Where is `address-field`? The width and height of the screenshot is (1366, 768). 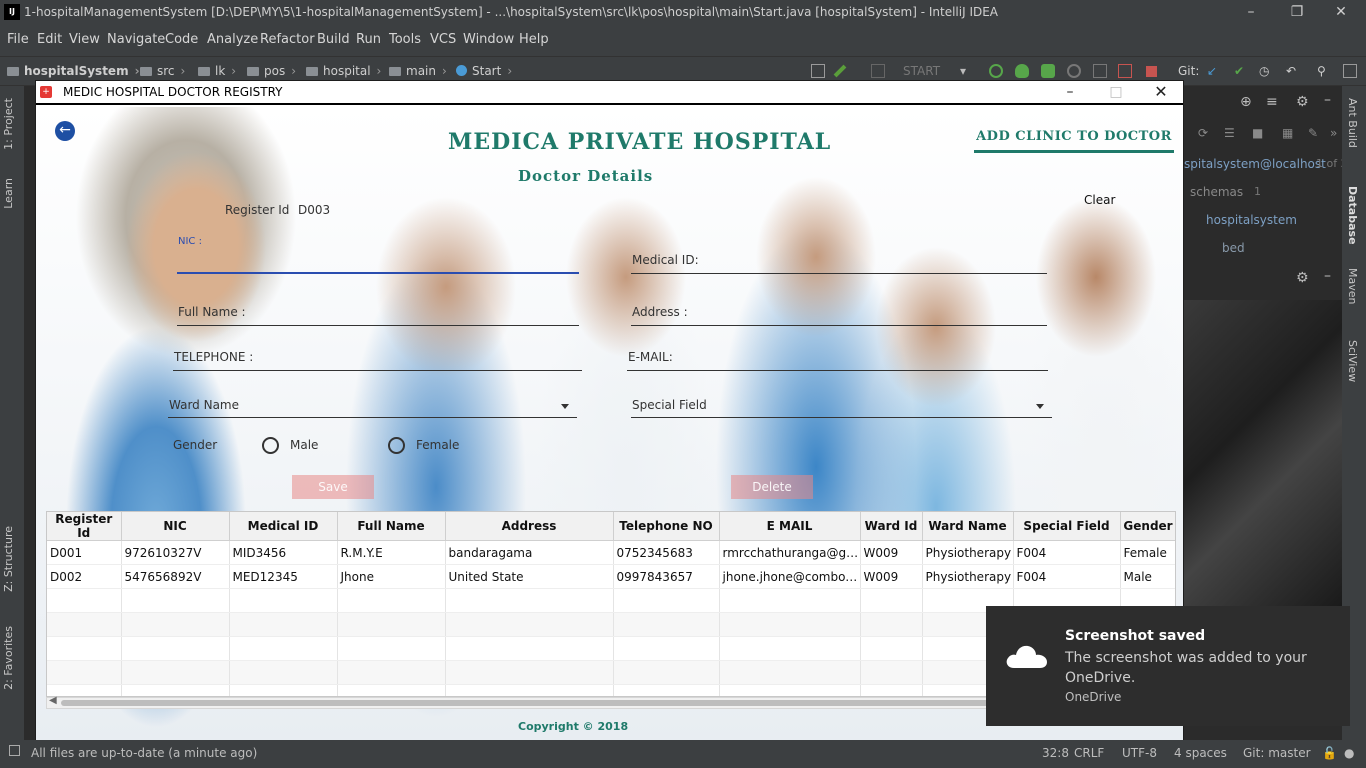 address-field is located at coordinates (839, 325).